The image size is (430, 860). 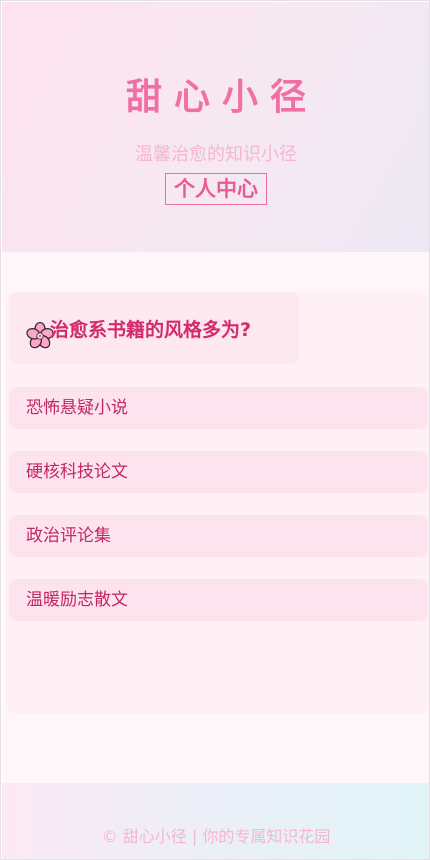 What do you see at coordinates (218, 408) in the screenshot?
I see `option-a: 恐怖悬疑小说` at bounding box center [218, 408].